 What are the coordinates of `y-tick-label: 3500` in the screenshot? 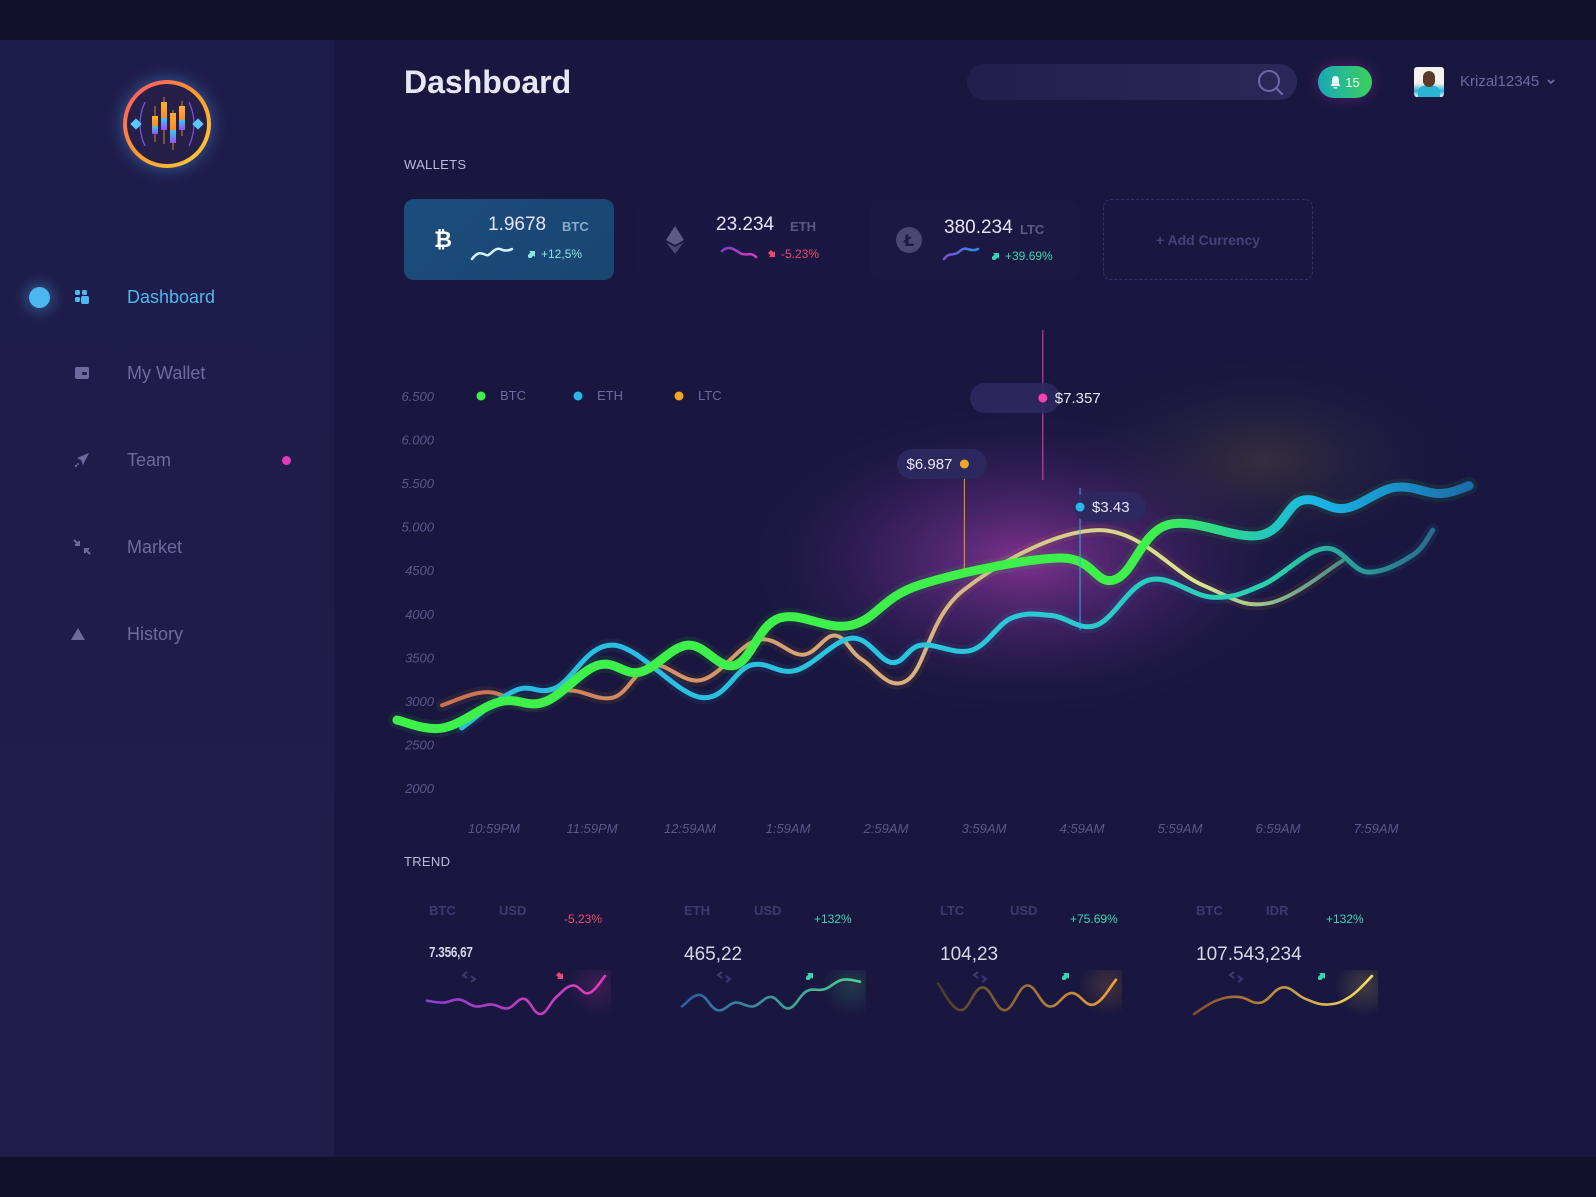 It's located at (420, 657).